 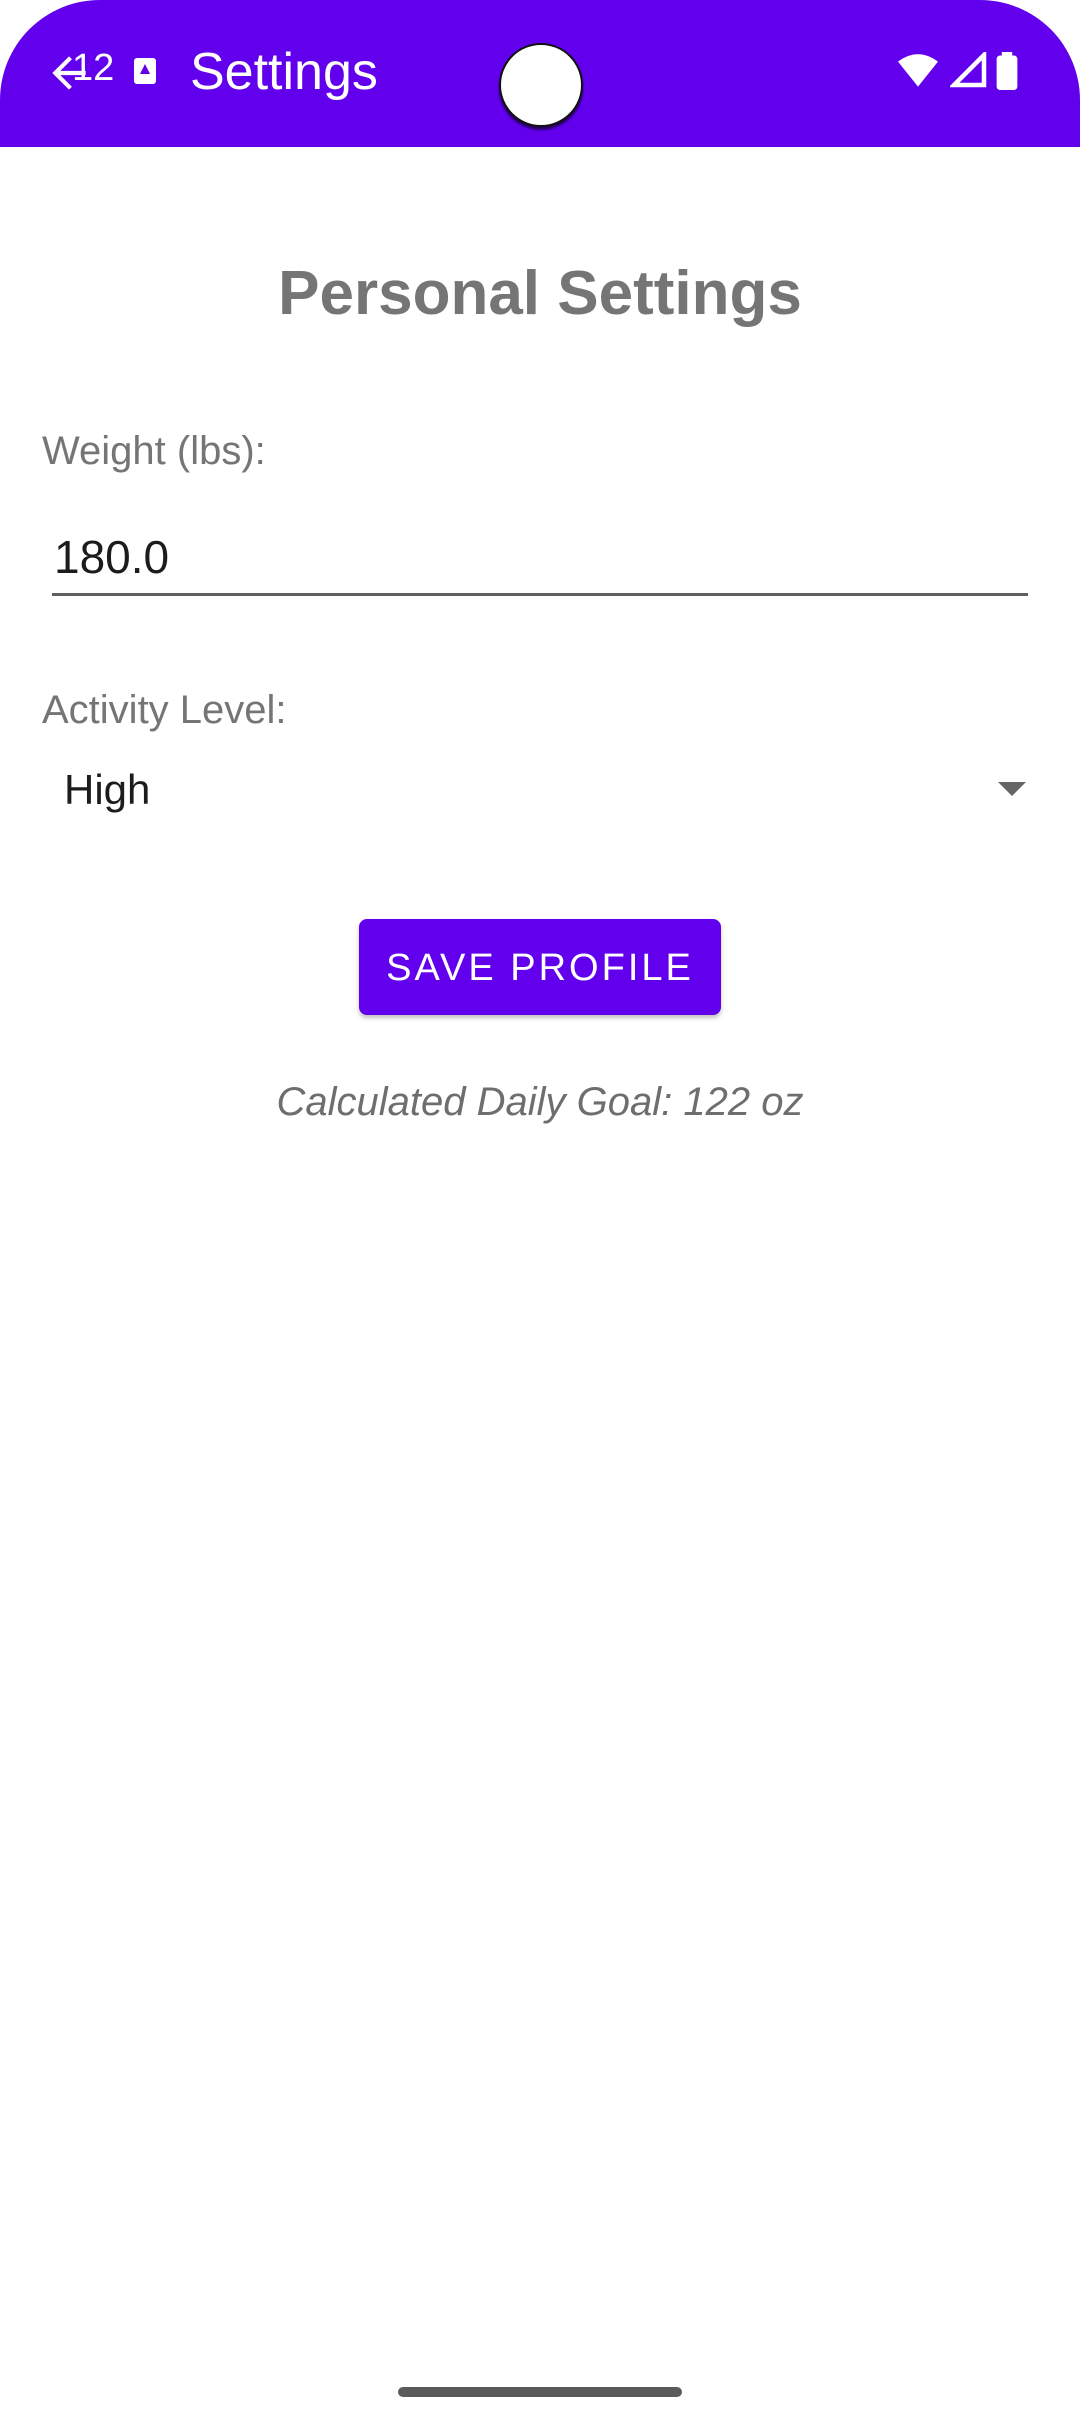 I want to click on save-profile-button: SAVE PROFILE, so click(x=540, y=967).